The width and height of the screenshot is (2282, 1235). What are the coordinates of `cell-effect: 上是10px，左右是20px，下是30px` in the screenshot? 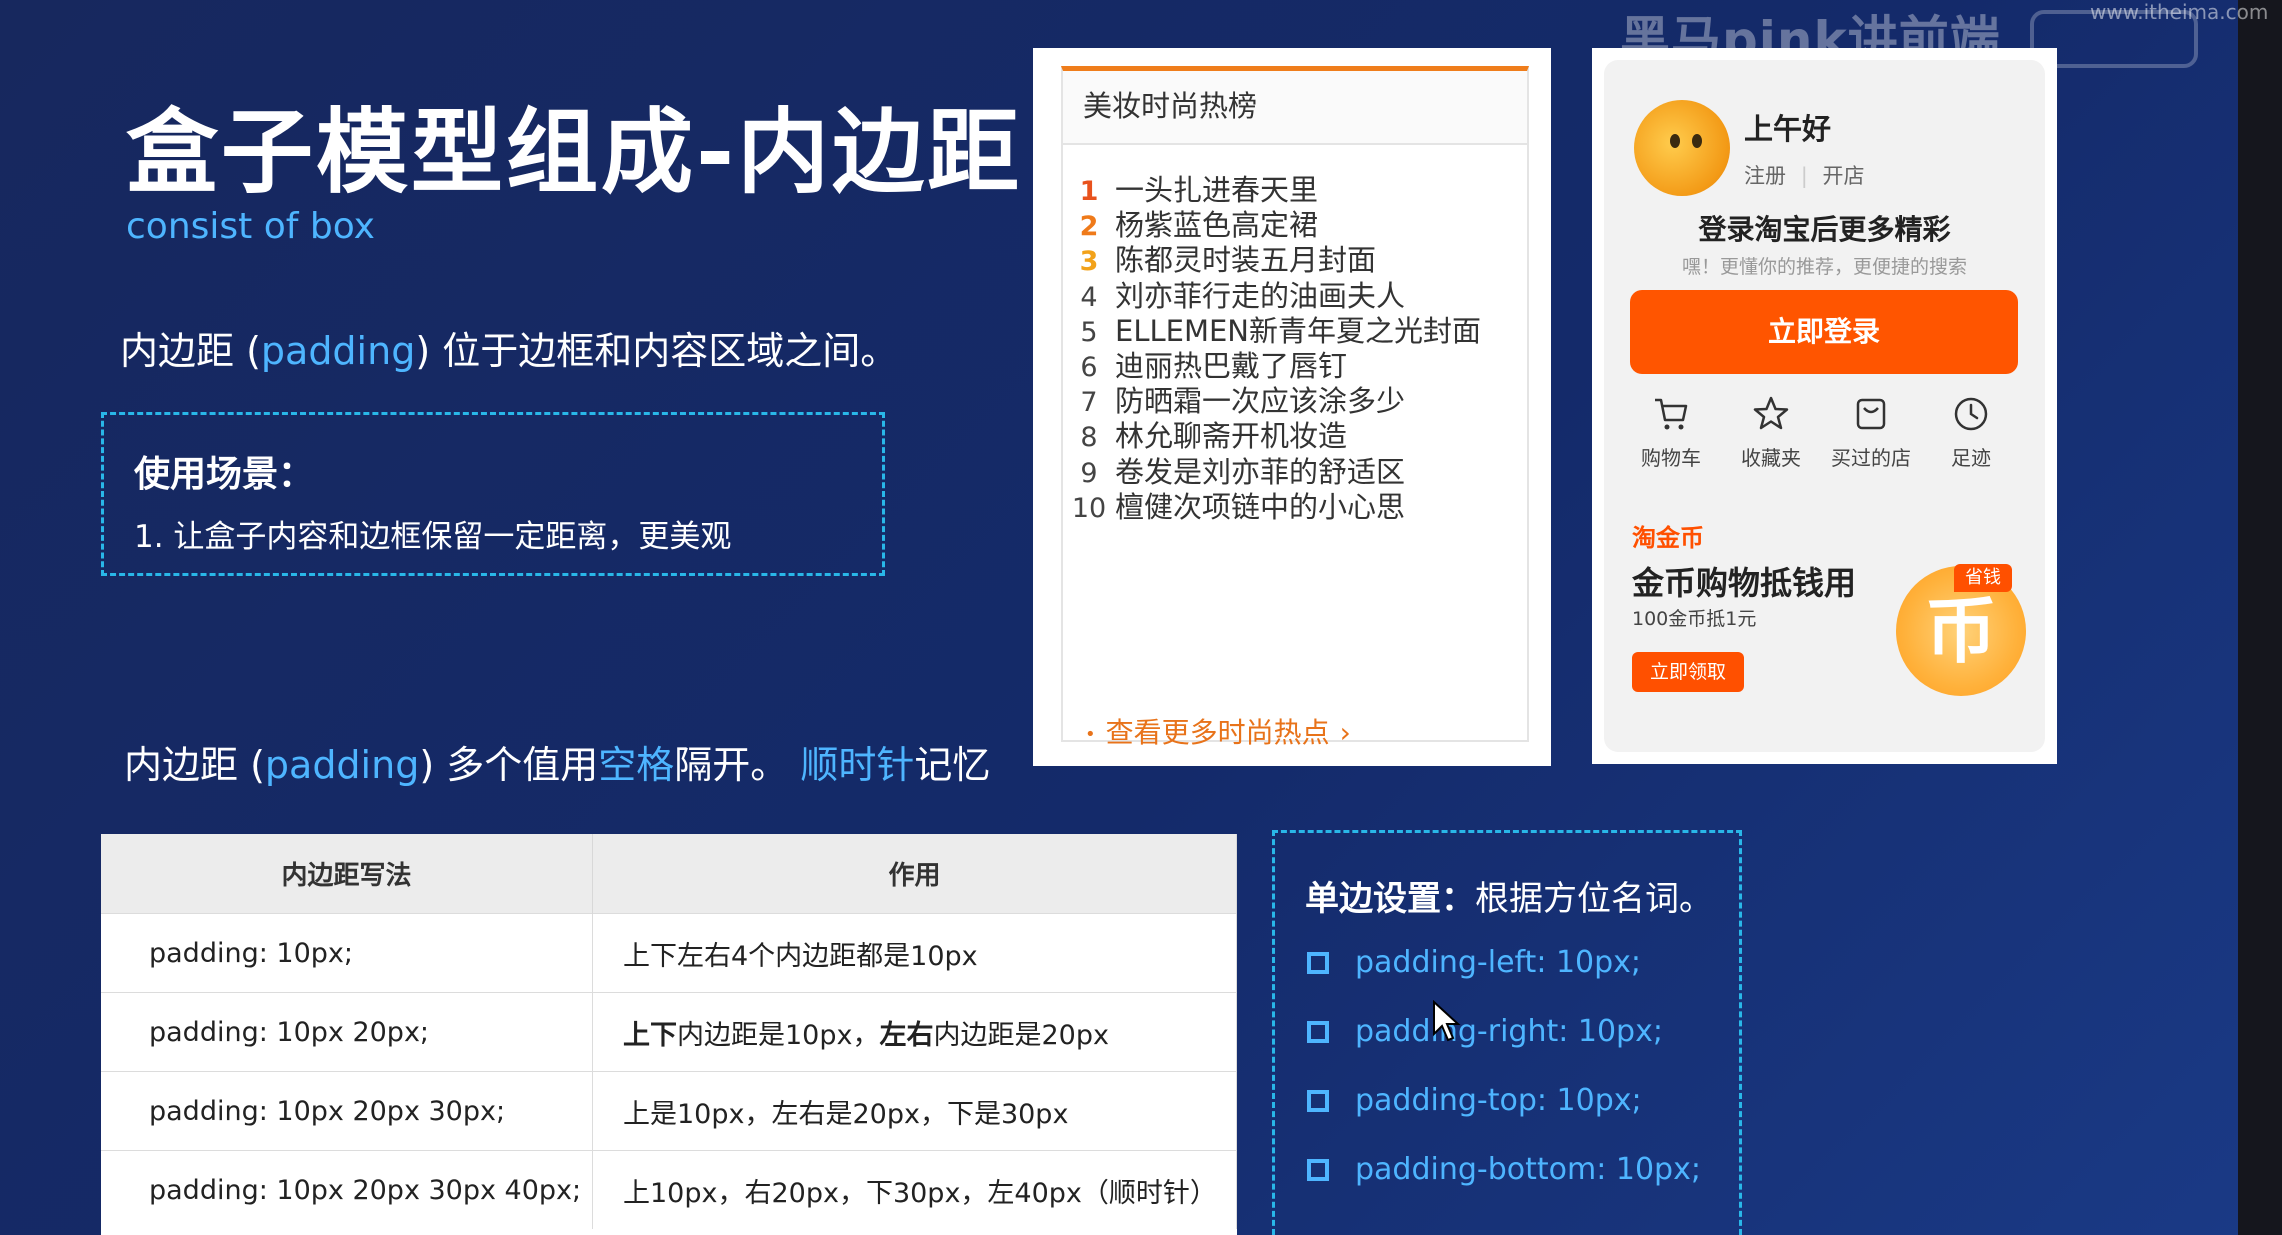 It's located at (914, 1111).